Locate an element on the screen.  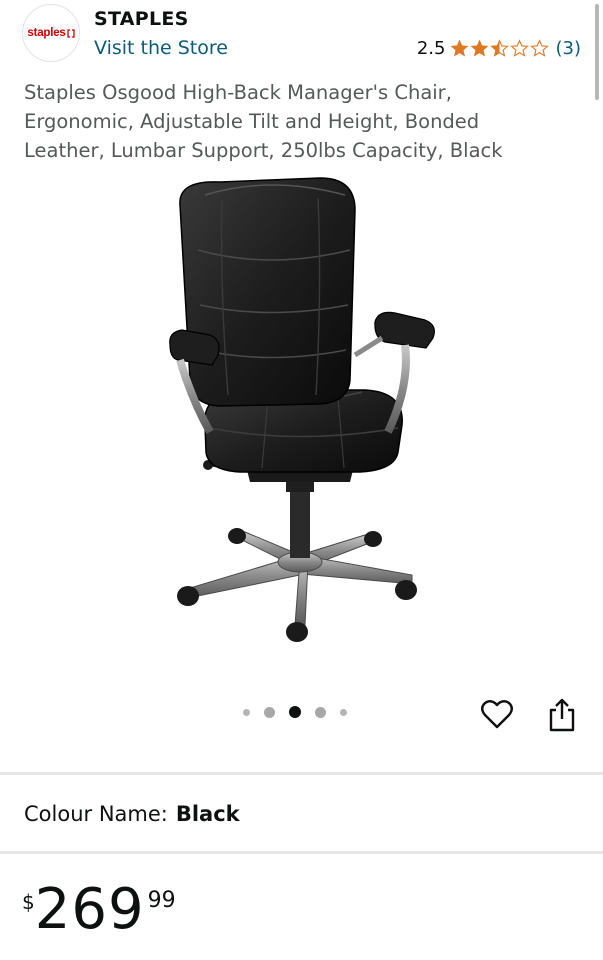
brand-logo: staples is located at coordinates (51, 33).